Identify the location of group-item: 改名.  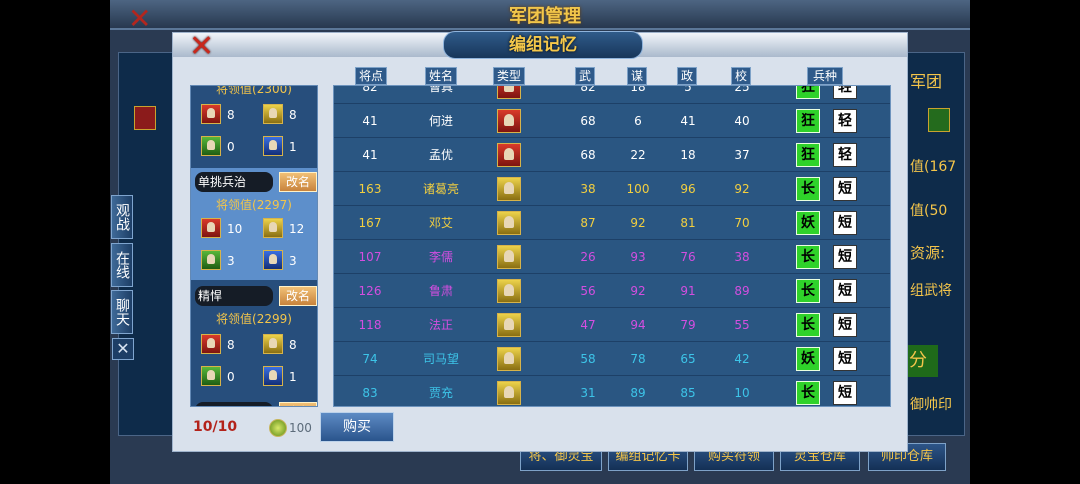
(254, 403).